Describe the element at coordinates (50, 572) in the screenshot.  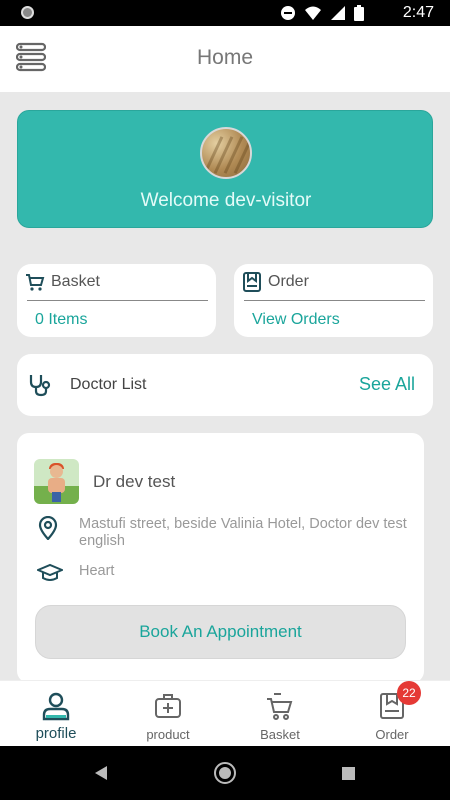
I see `graduation-cap-icon` at that location.